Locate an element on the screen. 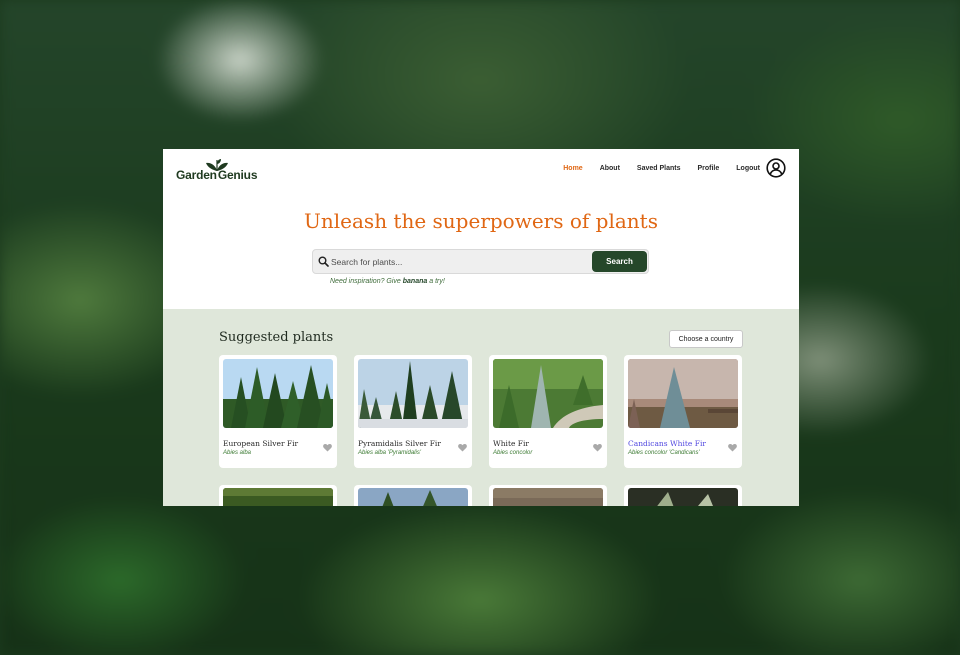  nav-home: Home is located at coordinates (572, 168).